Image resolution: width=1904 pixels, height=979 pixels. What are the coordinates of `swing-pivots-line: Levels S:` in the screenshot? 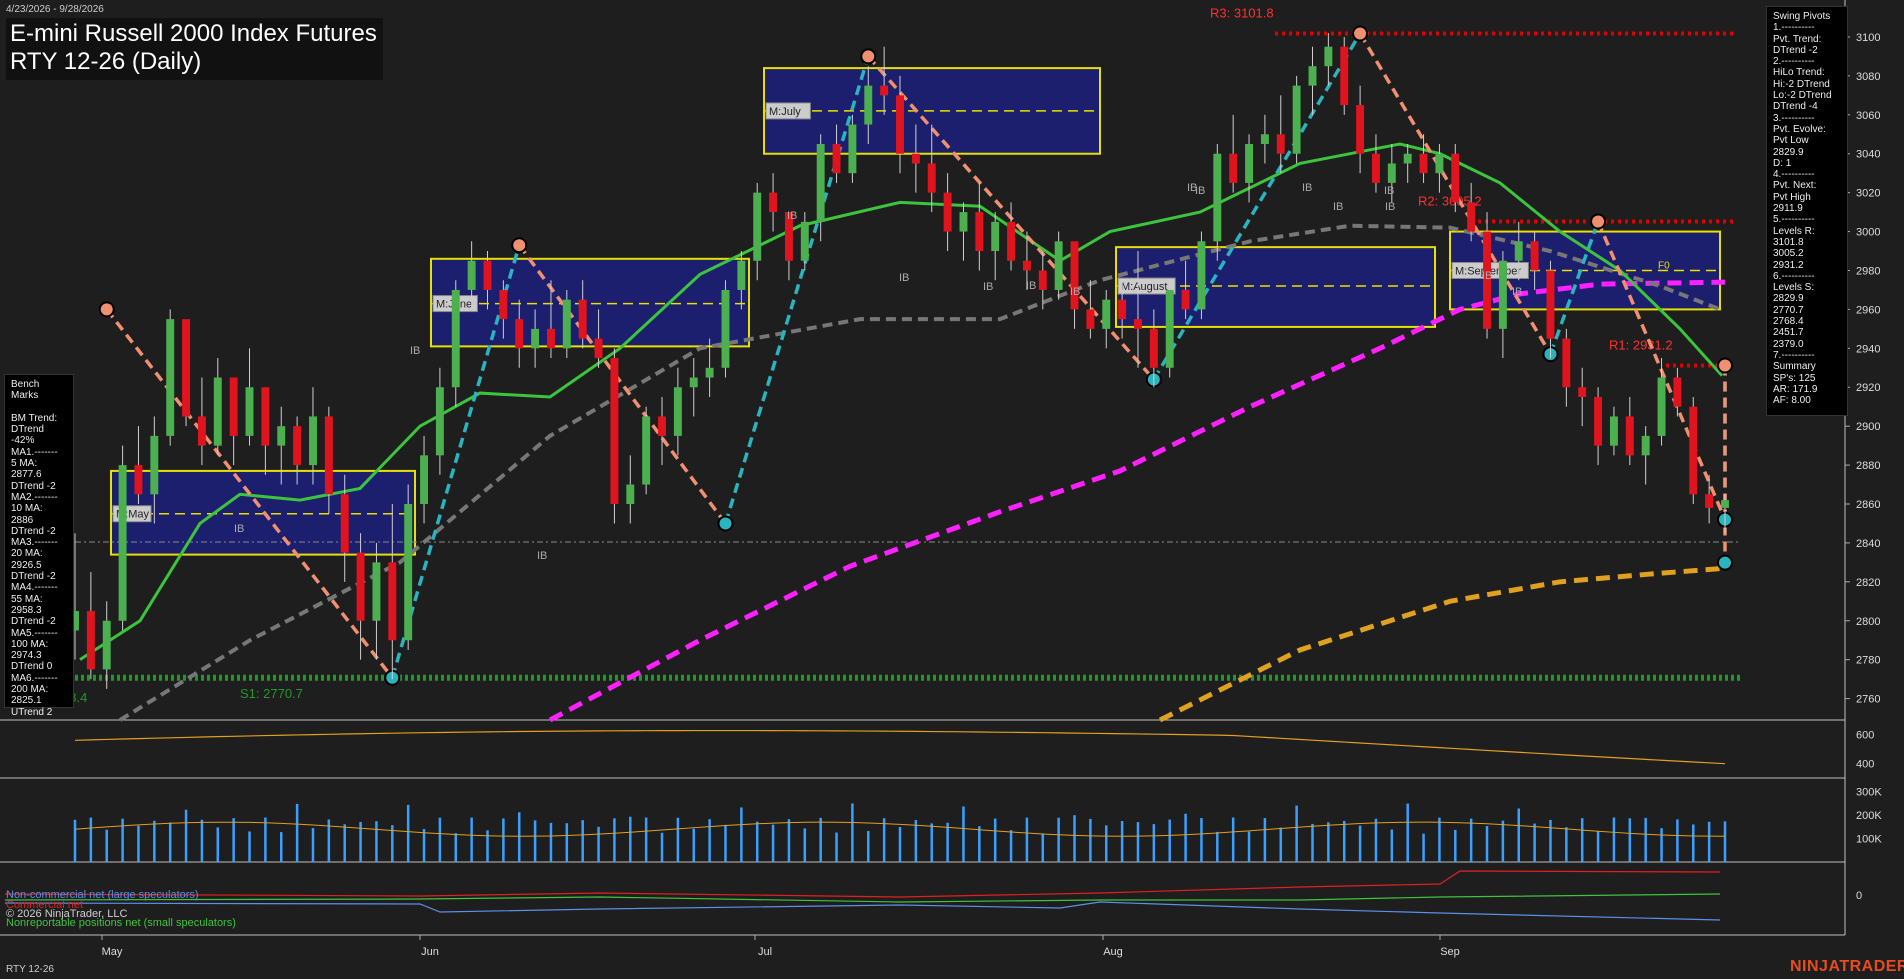 It's located at (1794, 288).